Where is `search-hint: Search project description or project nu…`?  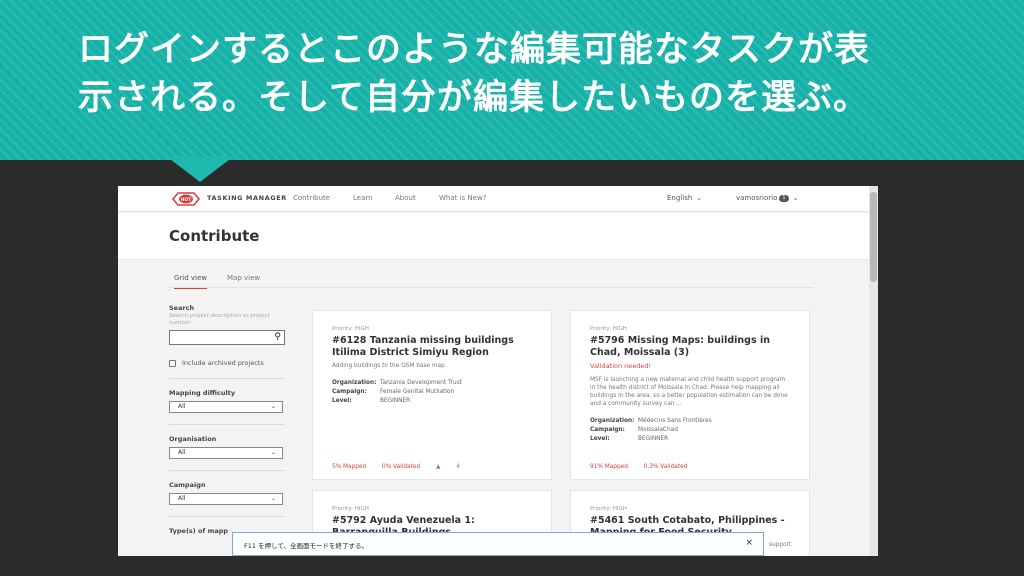 search-hint: Search project description or project nu… is located at coordinates (219, 319).